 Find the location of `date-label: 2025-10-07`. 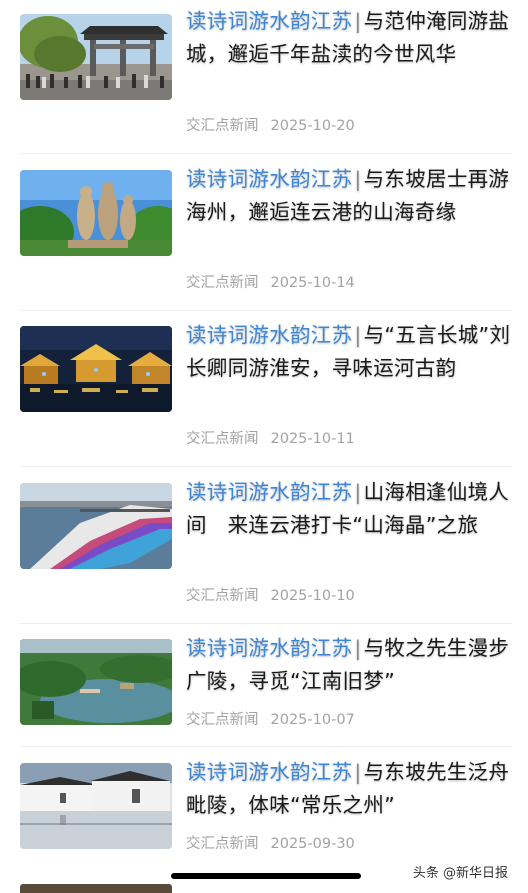

date-label: 2025-10-07 is located at coordinates (312, 720).